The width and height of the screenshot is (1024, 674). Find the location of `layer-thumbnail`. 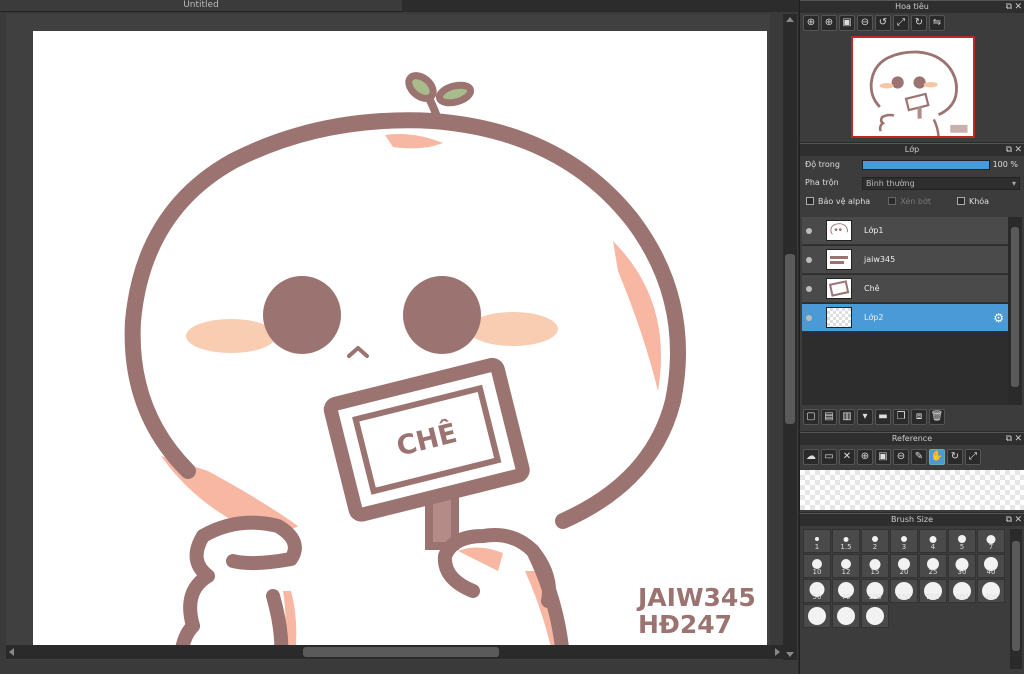

layer-thumbnail is located at coordinates (839, 288).